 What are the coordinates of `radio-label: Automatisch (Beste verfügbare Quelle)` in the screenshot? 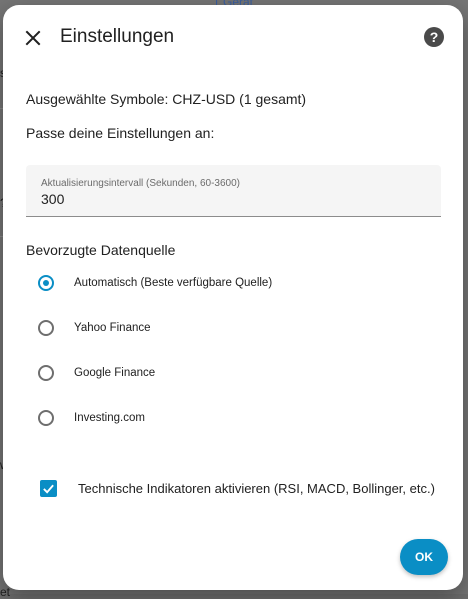 It's located at (173, 283).